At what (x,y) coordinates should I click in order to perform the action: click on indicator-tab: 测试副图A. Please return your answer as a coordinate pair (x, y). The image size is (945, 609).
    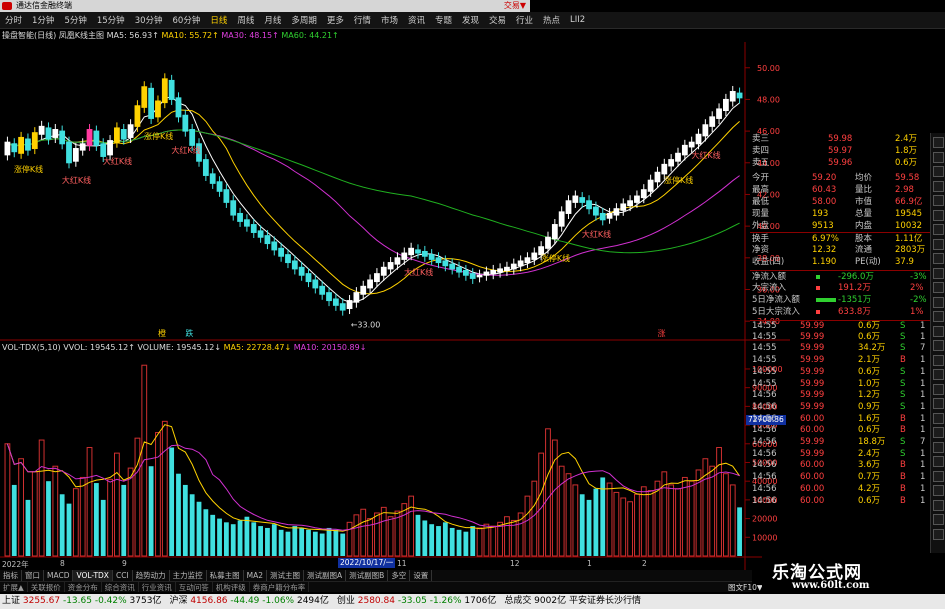
    Looking at the image, I should click on (325, 575).